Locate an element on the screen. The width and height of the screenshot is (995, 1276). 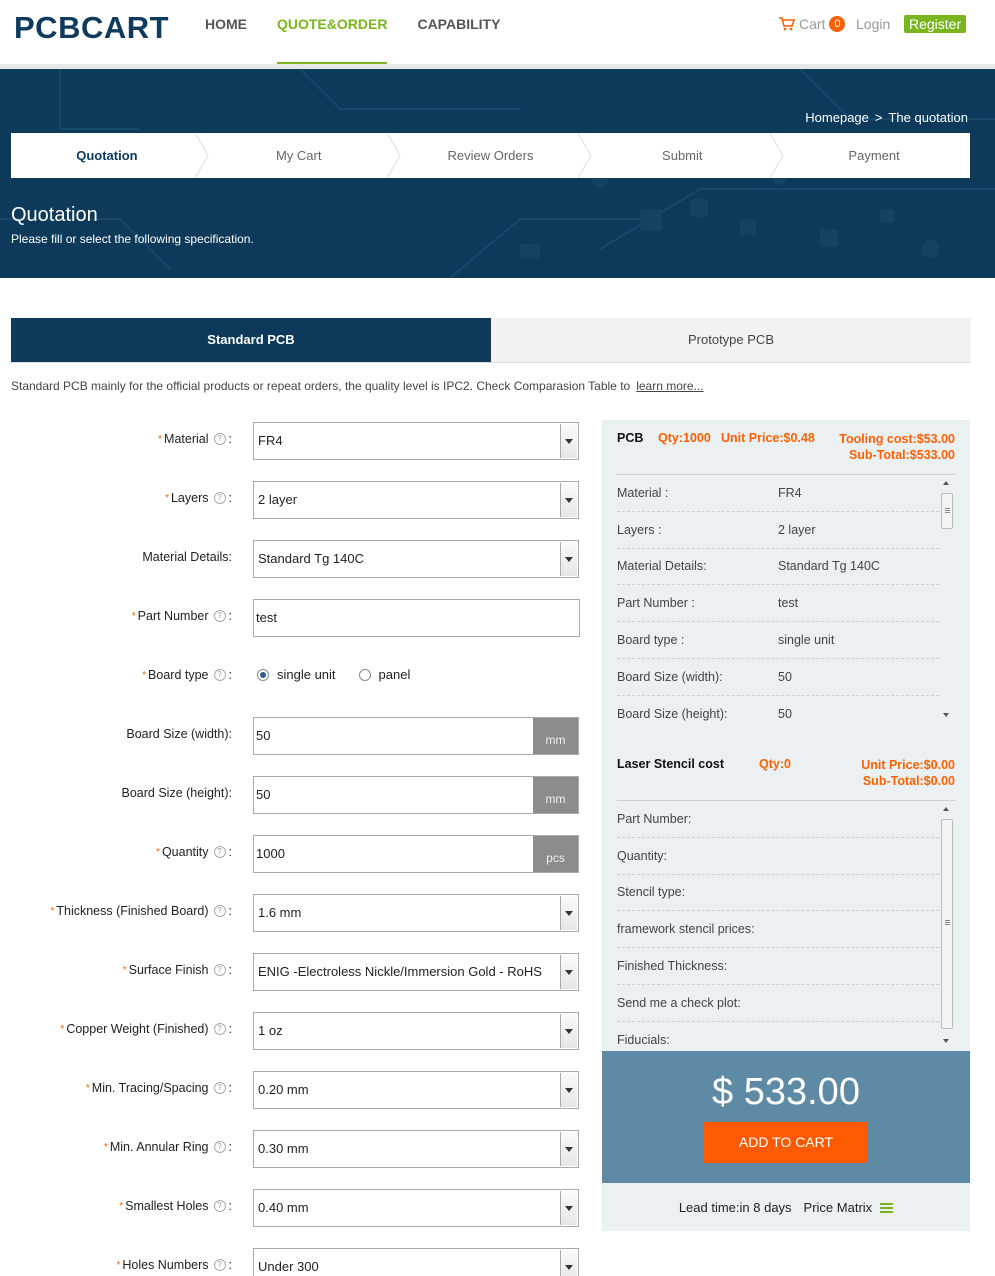
summary-key: Fiducials: is located at coordinates (643, 1039).